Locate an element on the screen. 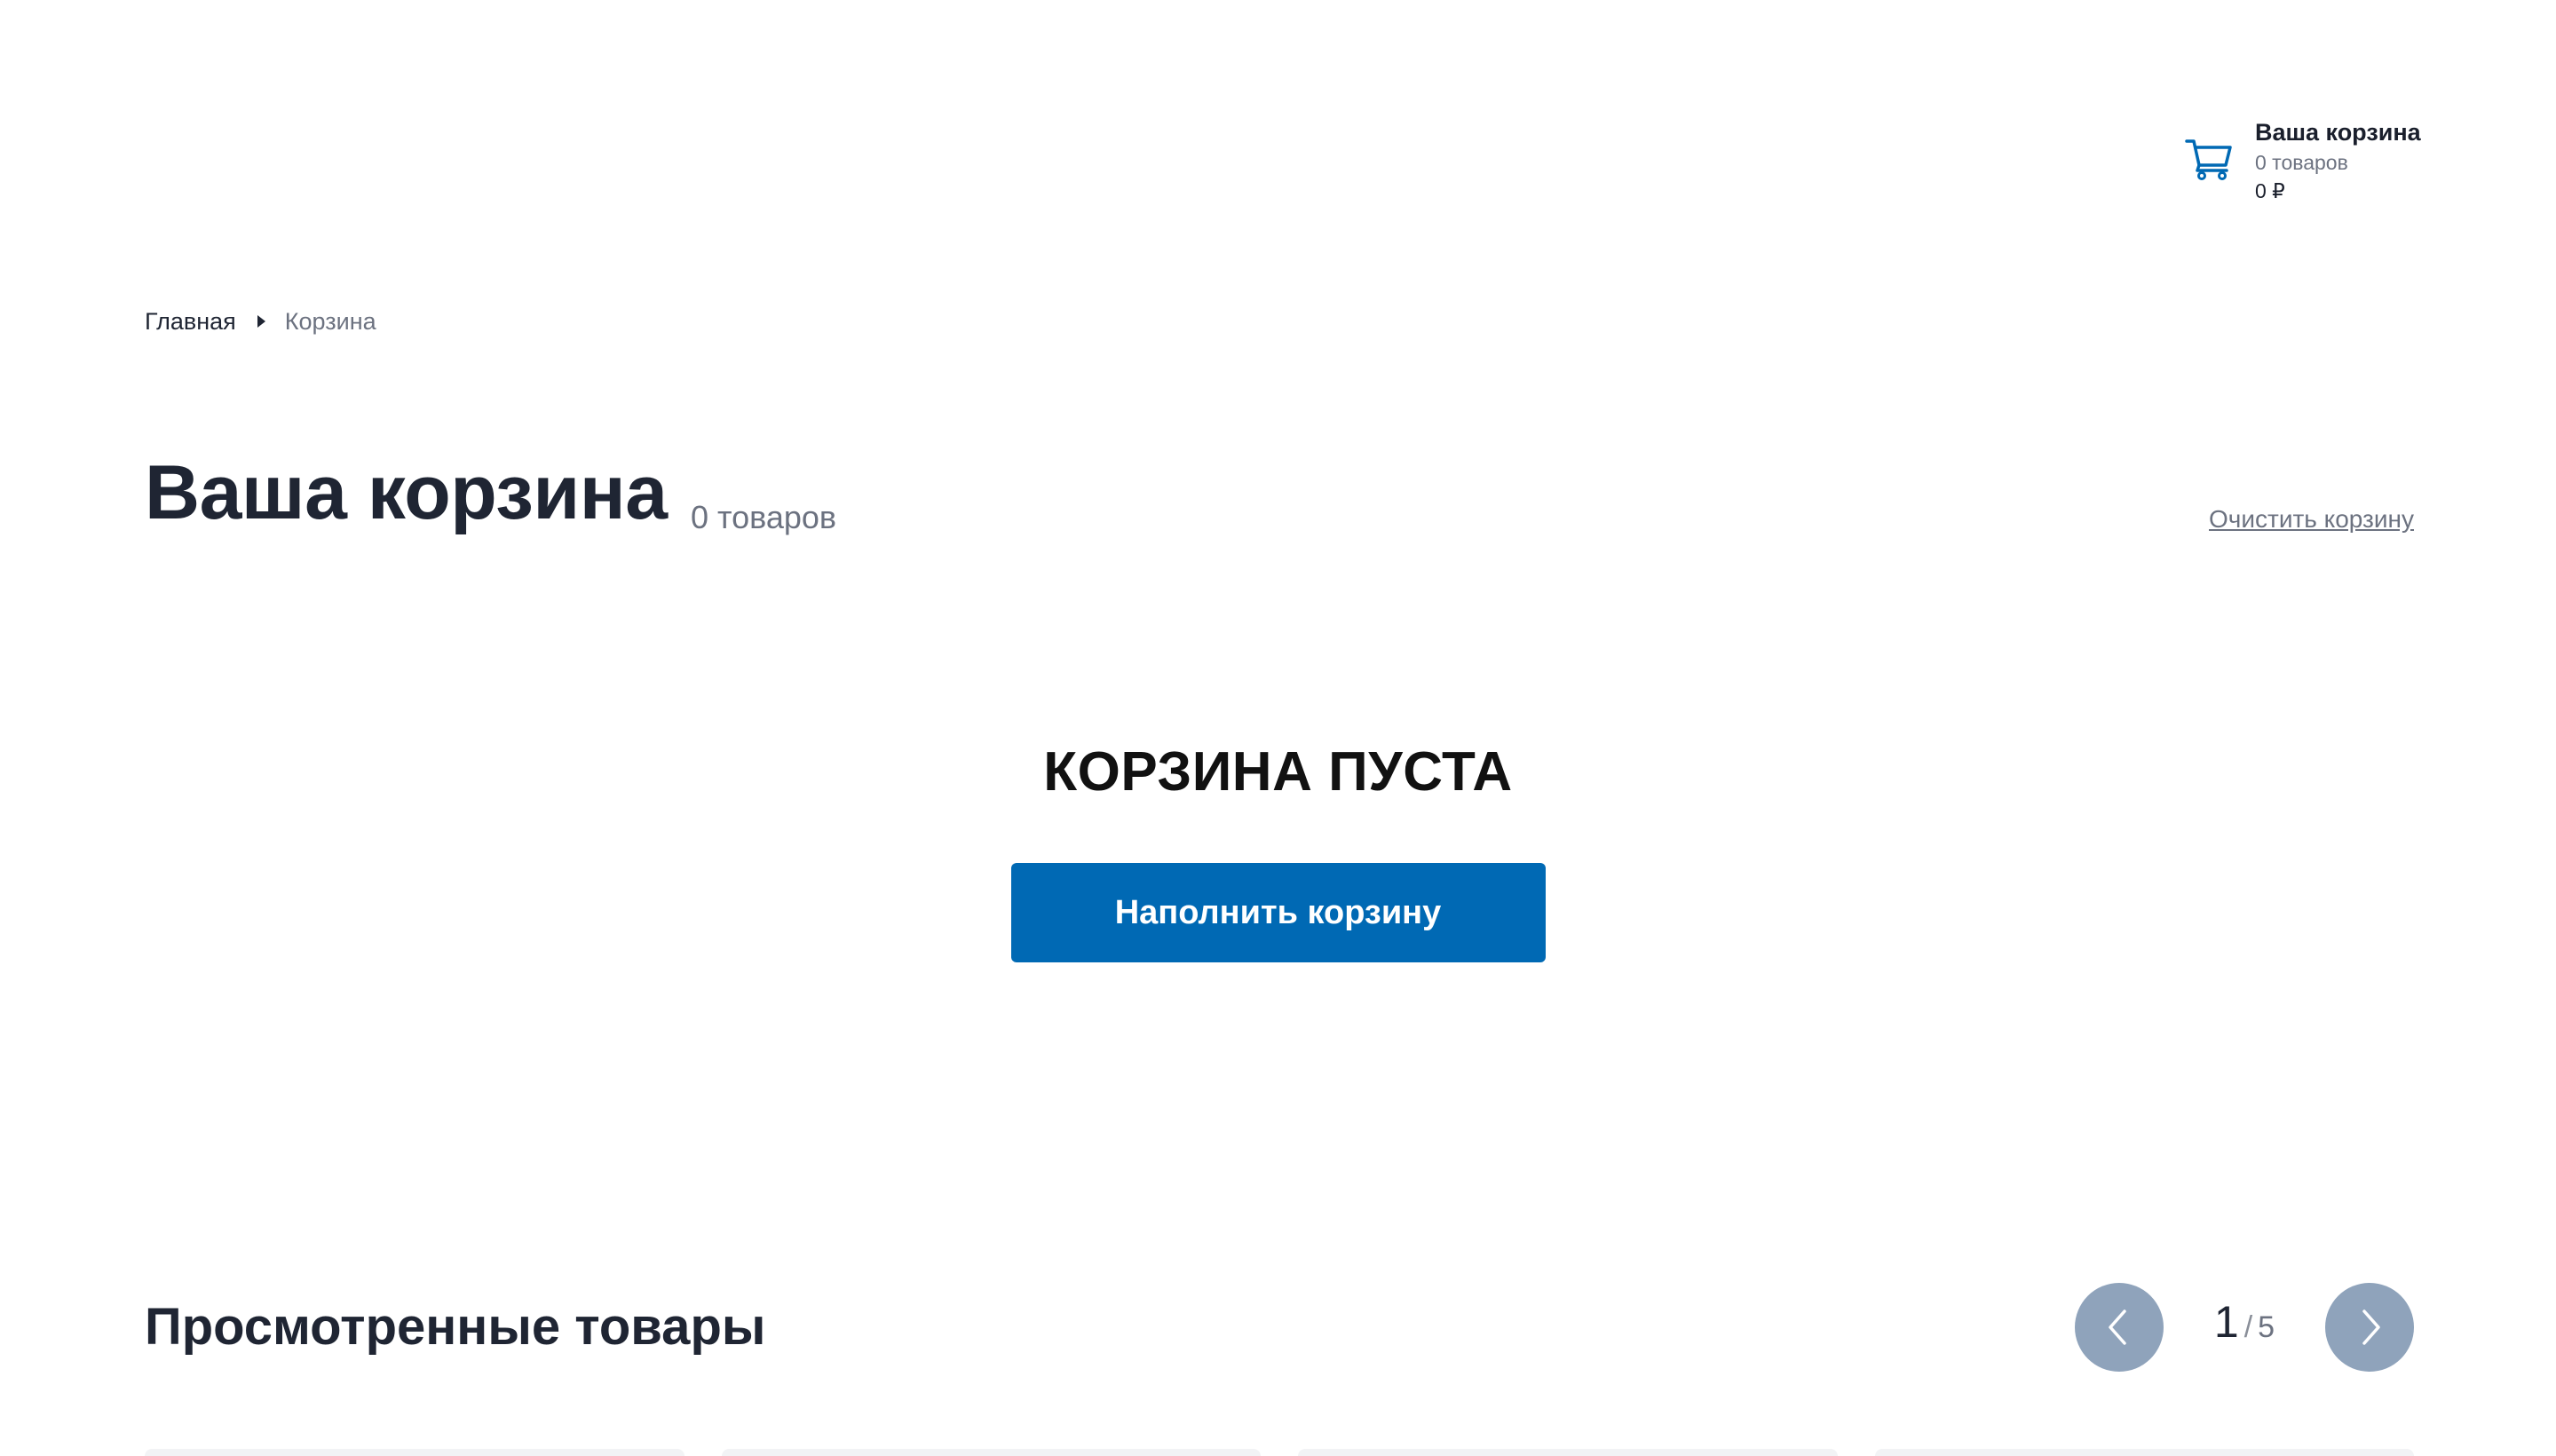 The width and height of the screenshot is (2556, 1456). breadcrumb-home-link: Главная is located at coordinates (191, 321).